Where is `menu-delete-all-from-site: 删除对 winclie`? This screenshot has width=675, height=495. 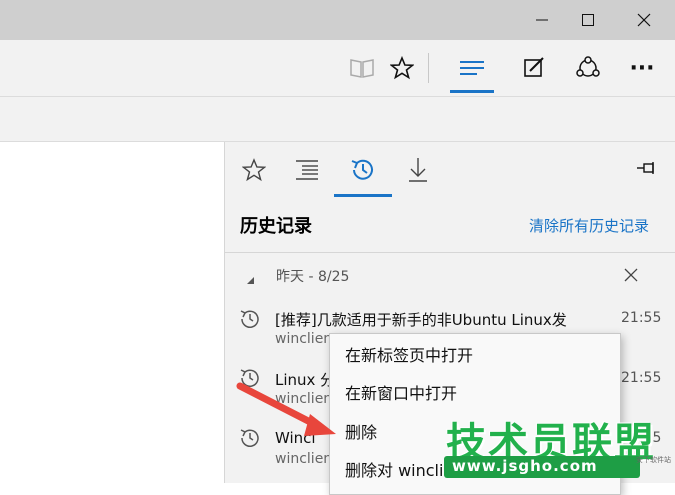
menu-delete-all-from-site: 删除对 winclie is located at coordinates (399, 469).